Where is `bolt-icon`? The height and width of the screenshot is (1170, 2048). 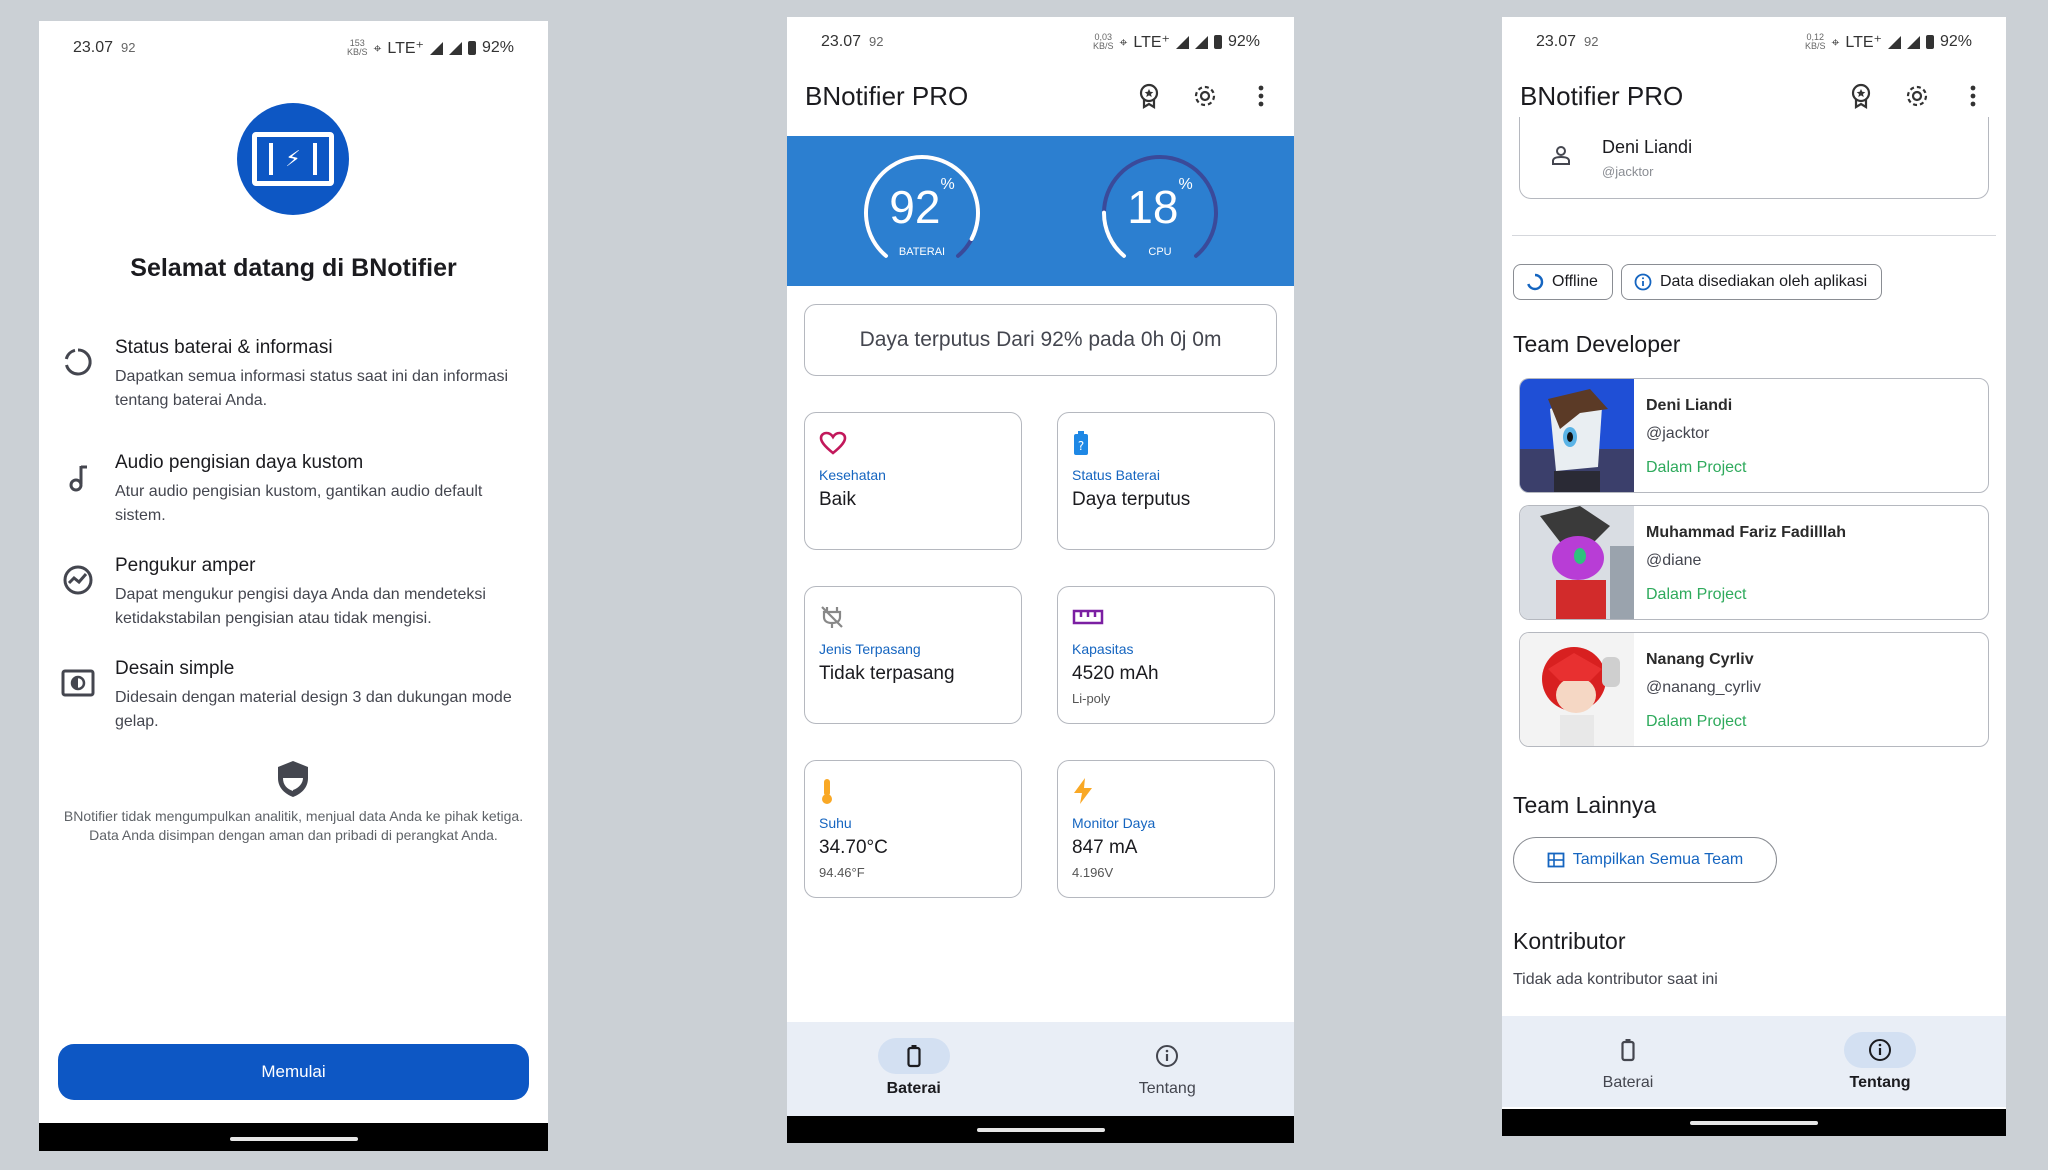
bolt-icon is located at coordinates (1166, 791).